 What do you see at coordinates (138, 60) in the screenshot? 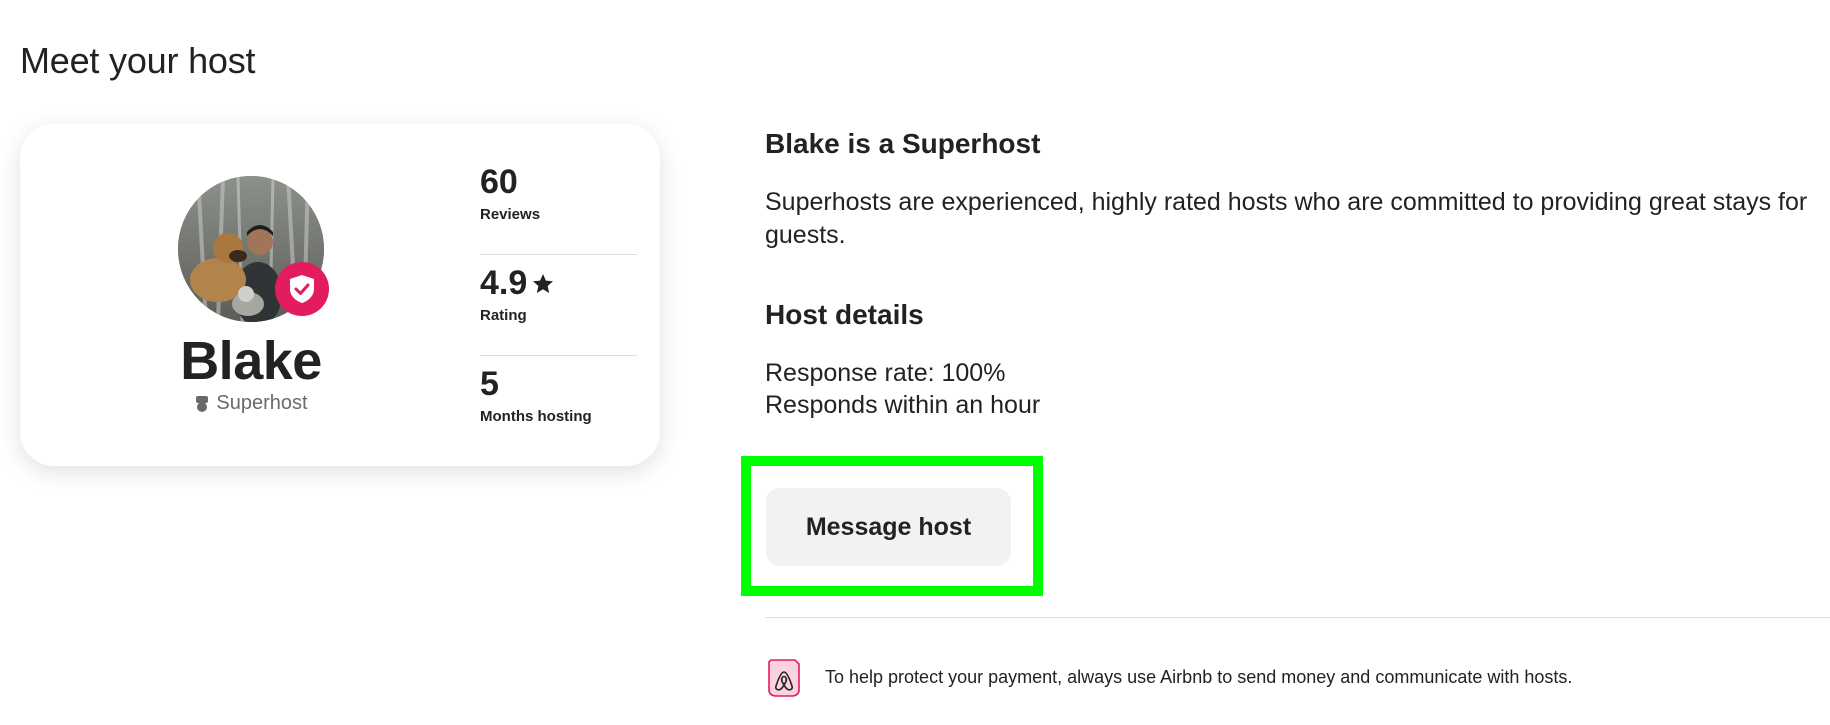
I see `section-title: Meet your host` at bounding box center [138, 60].